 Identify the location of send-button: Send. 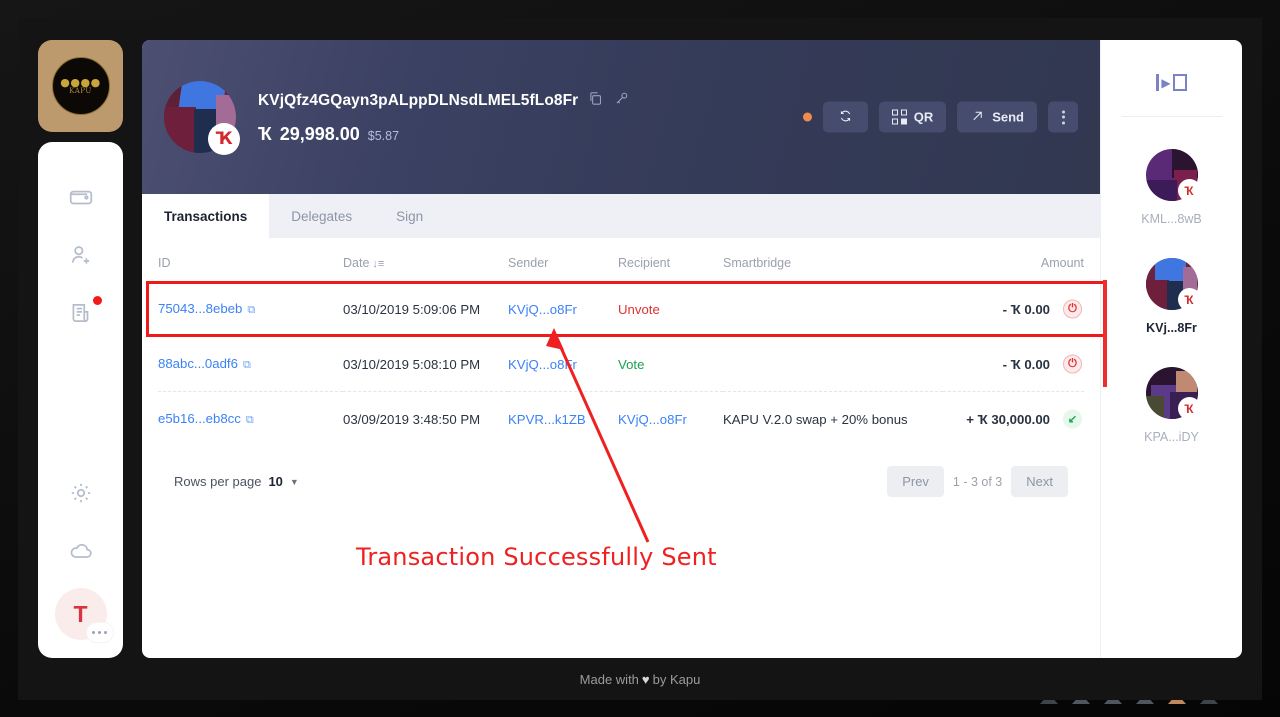
(997, 117).